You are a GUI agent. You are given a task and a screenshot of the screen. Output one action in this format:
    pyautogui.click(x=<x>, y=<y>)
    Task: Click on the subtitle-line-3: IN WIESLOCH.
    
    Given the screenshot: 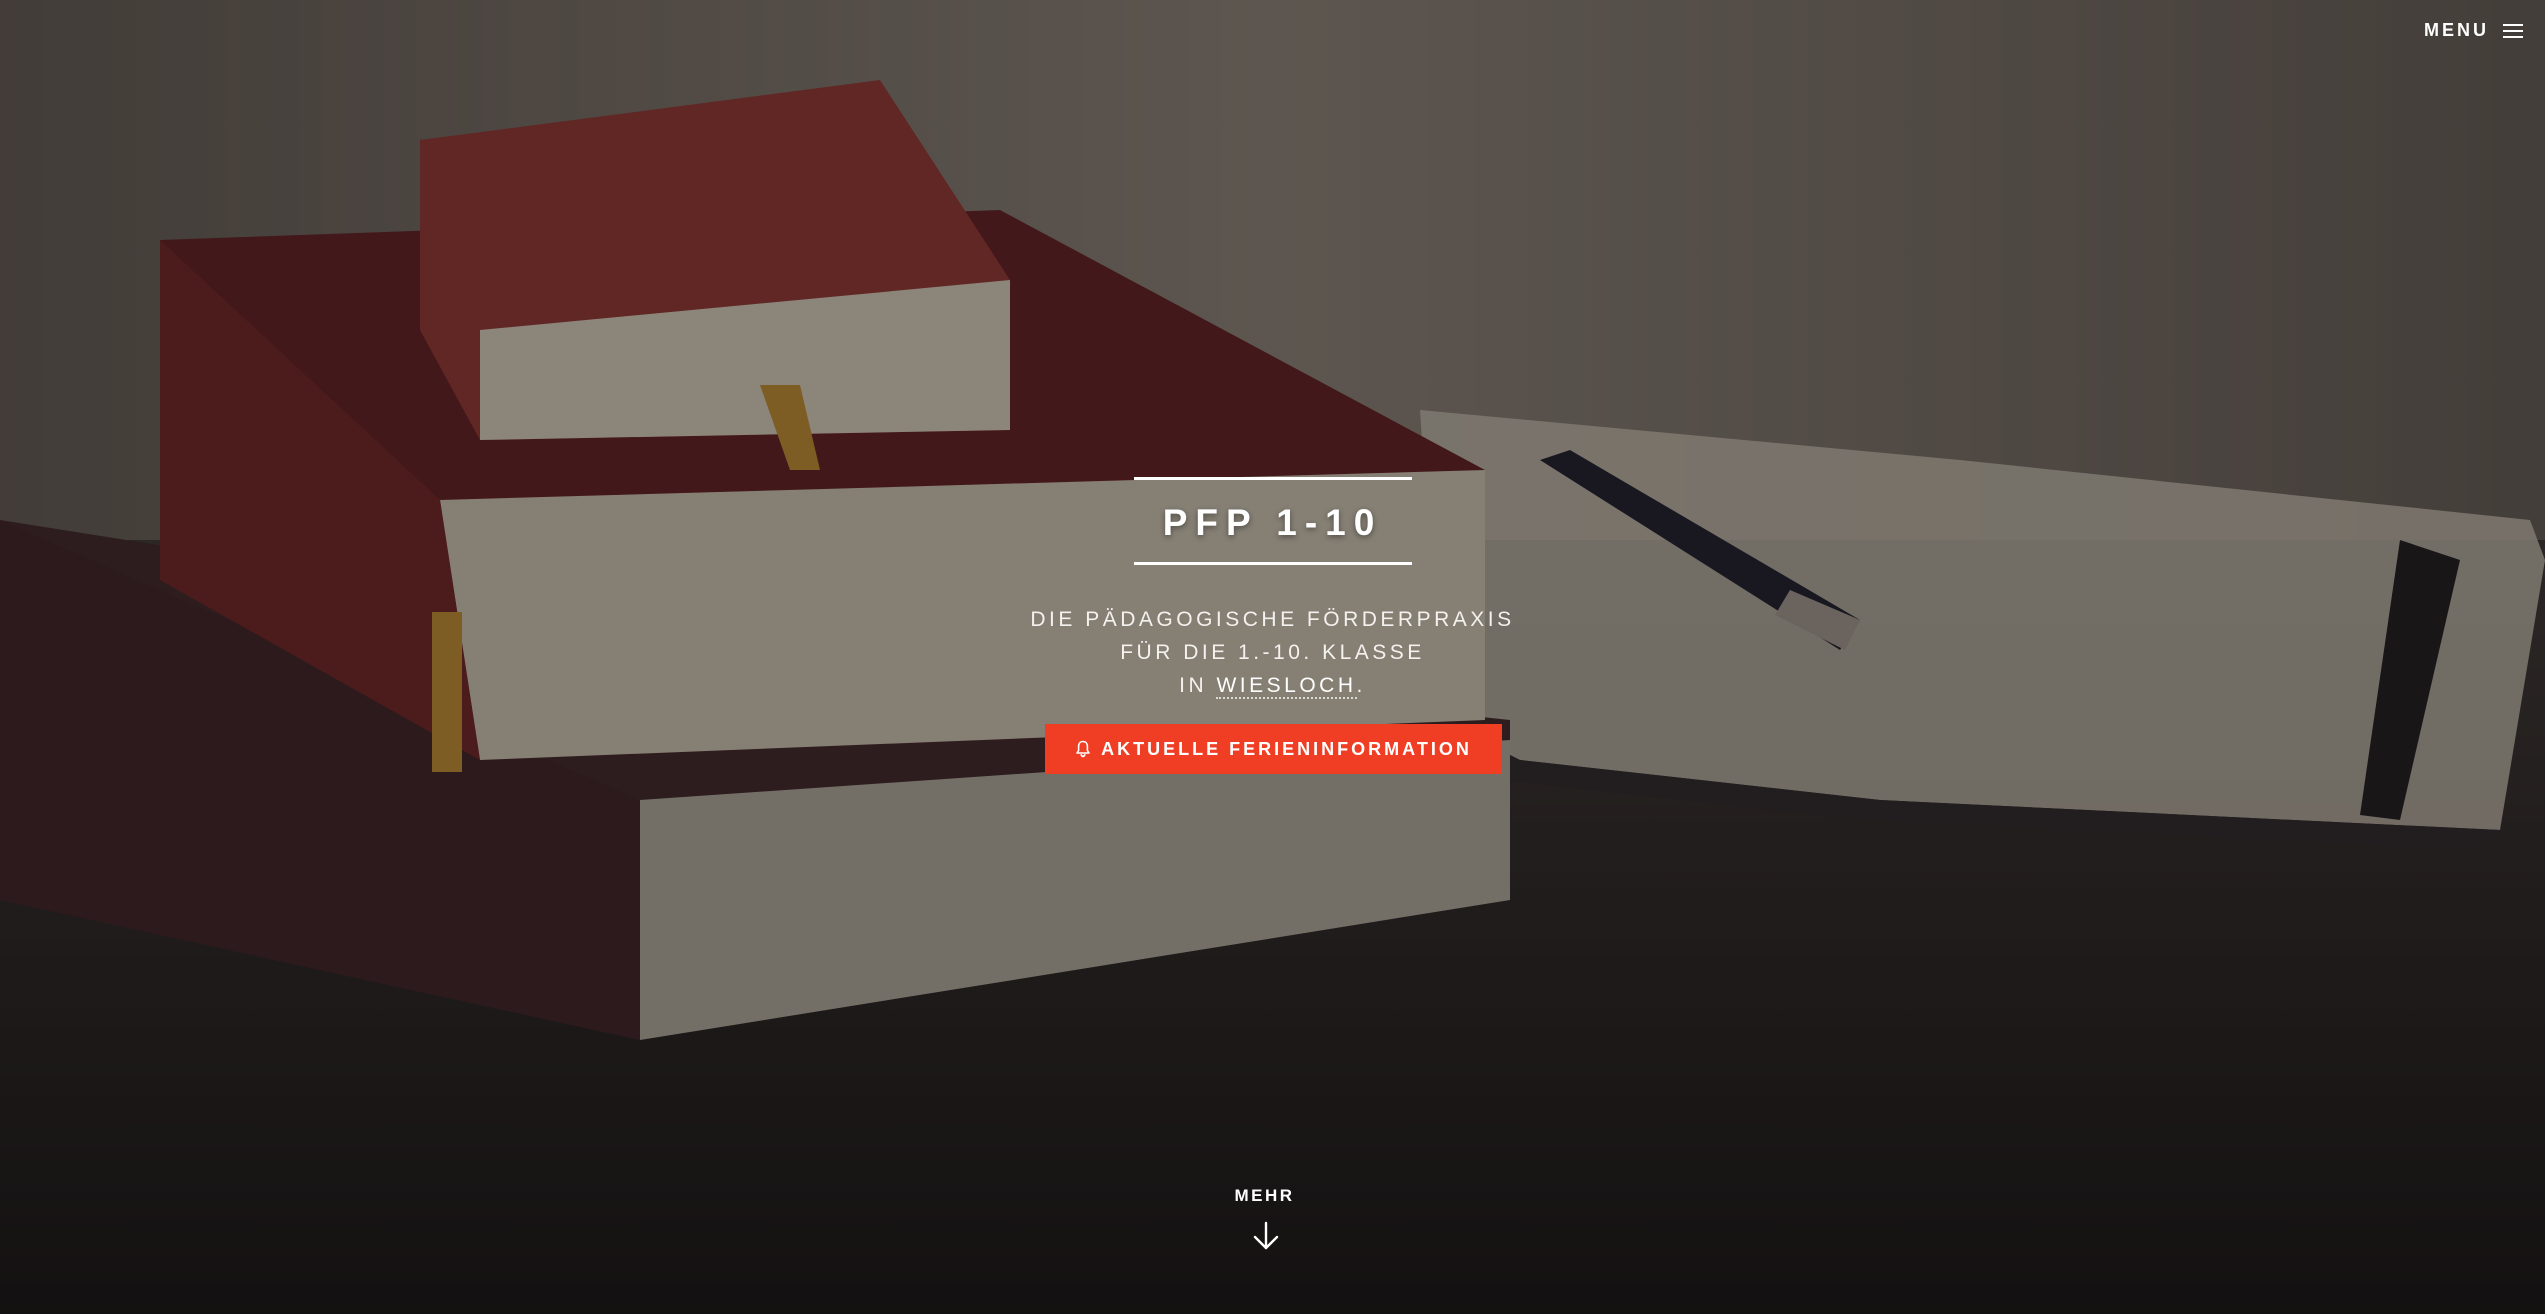 What is the action you would take?
    pyautogui.click(x=1272, y=685)
    